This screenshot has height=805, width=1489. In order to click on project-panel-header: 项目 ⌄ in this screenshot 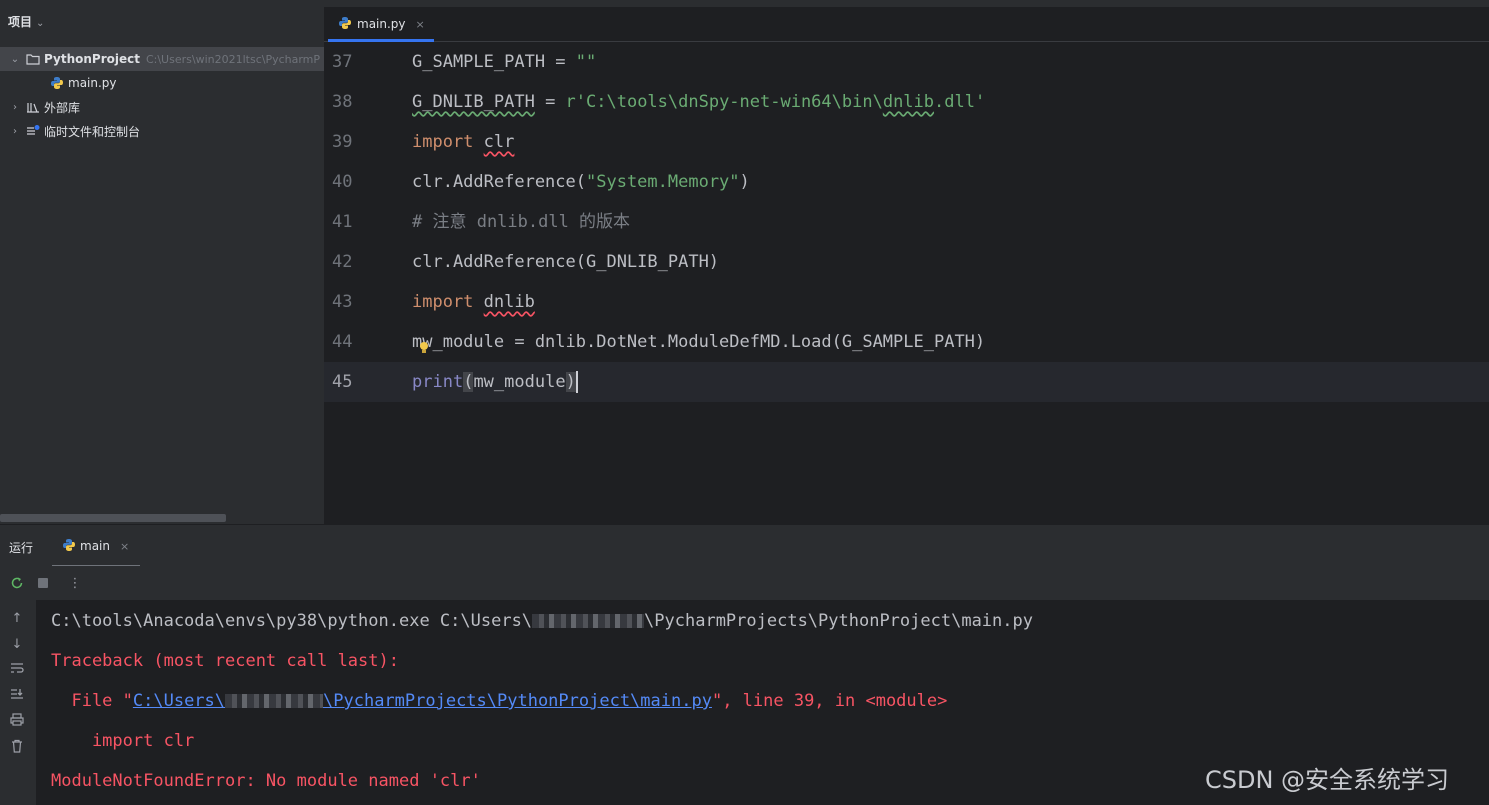, I will do `click(26, 21)`.